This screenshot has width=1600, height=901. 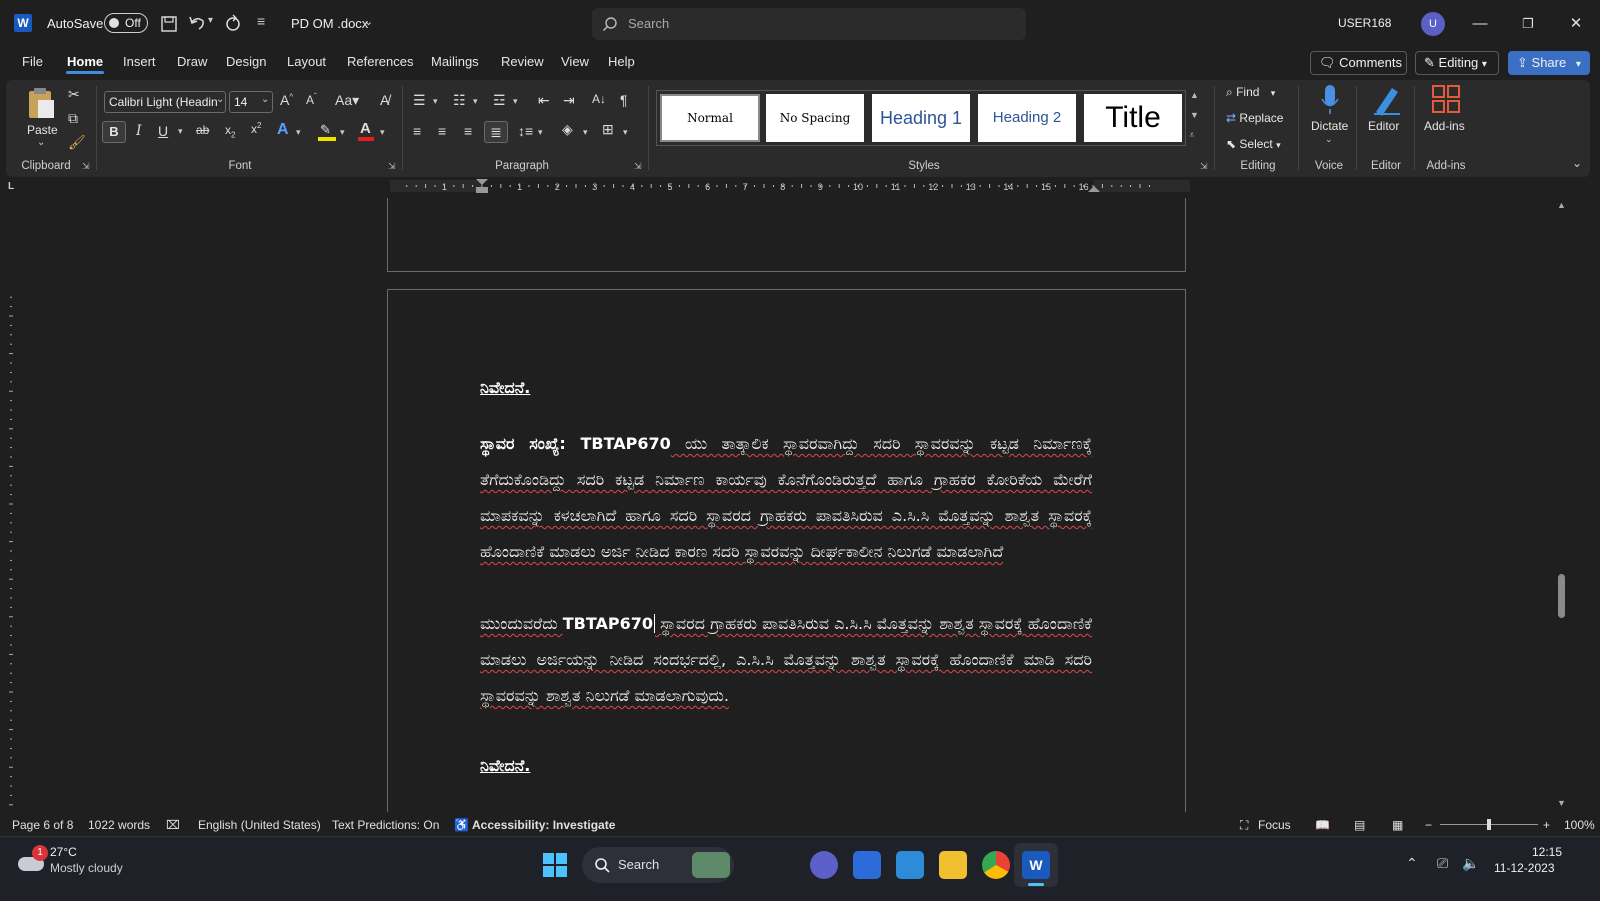 I want to click on tab-help: Help, so click(x=621, y=61).